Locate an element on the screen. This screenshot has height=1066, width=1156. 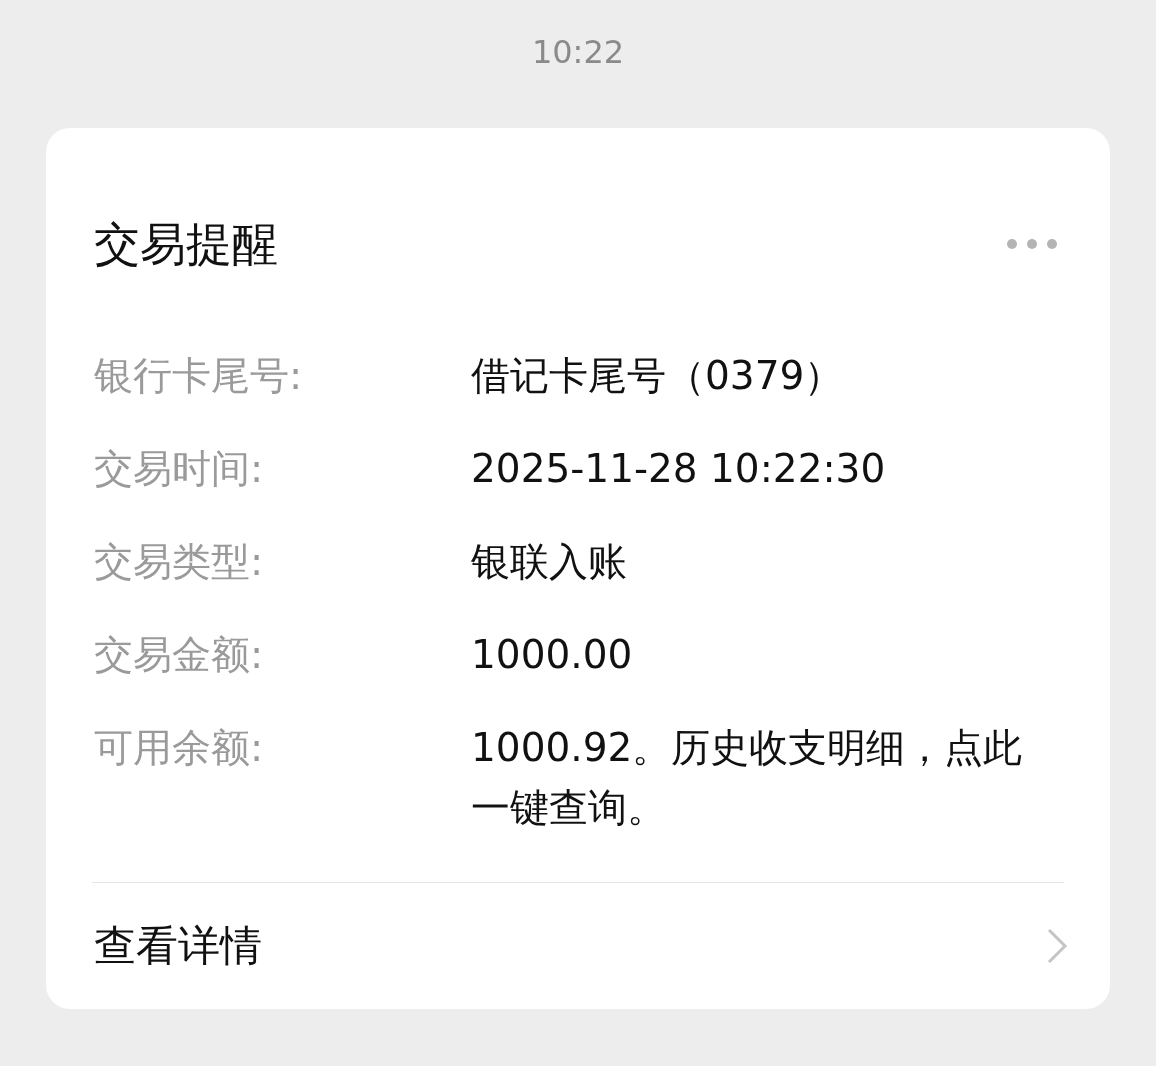
field-label: 交易金额: is located at coordinates (179, 655).